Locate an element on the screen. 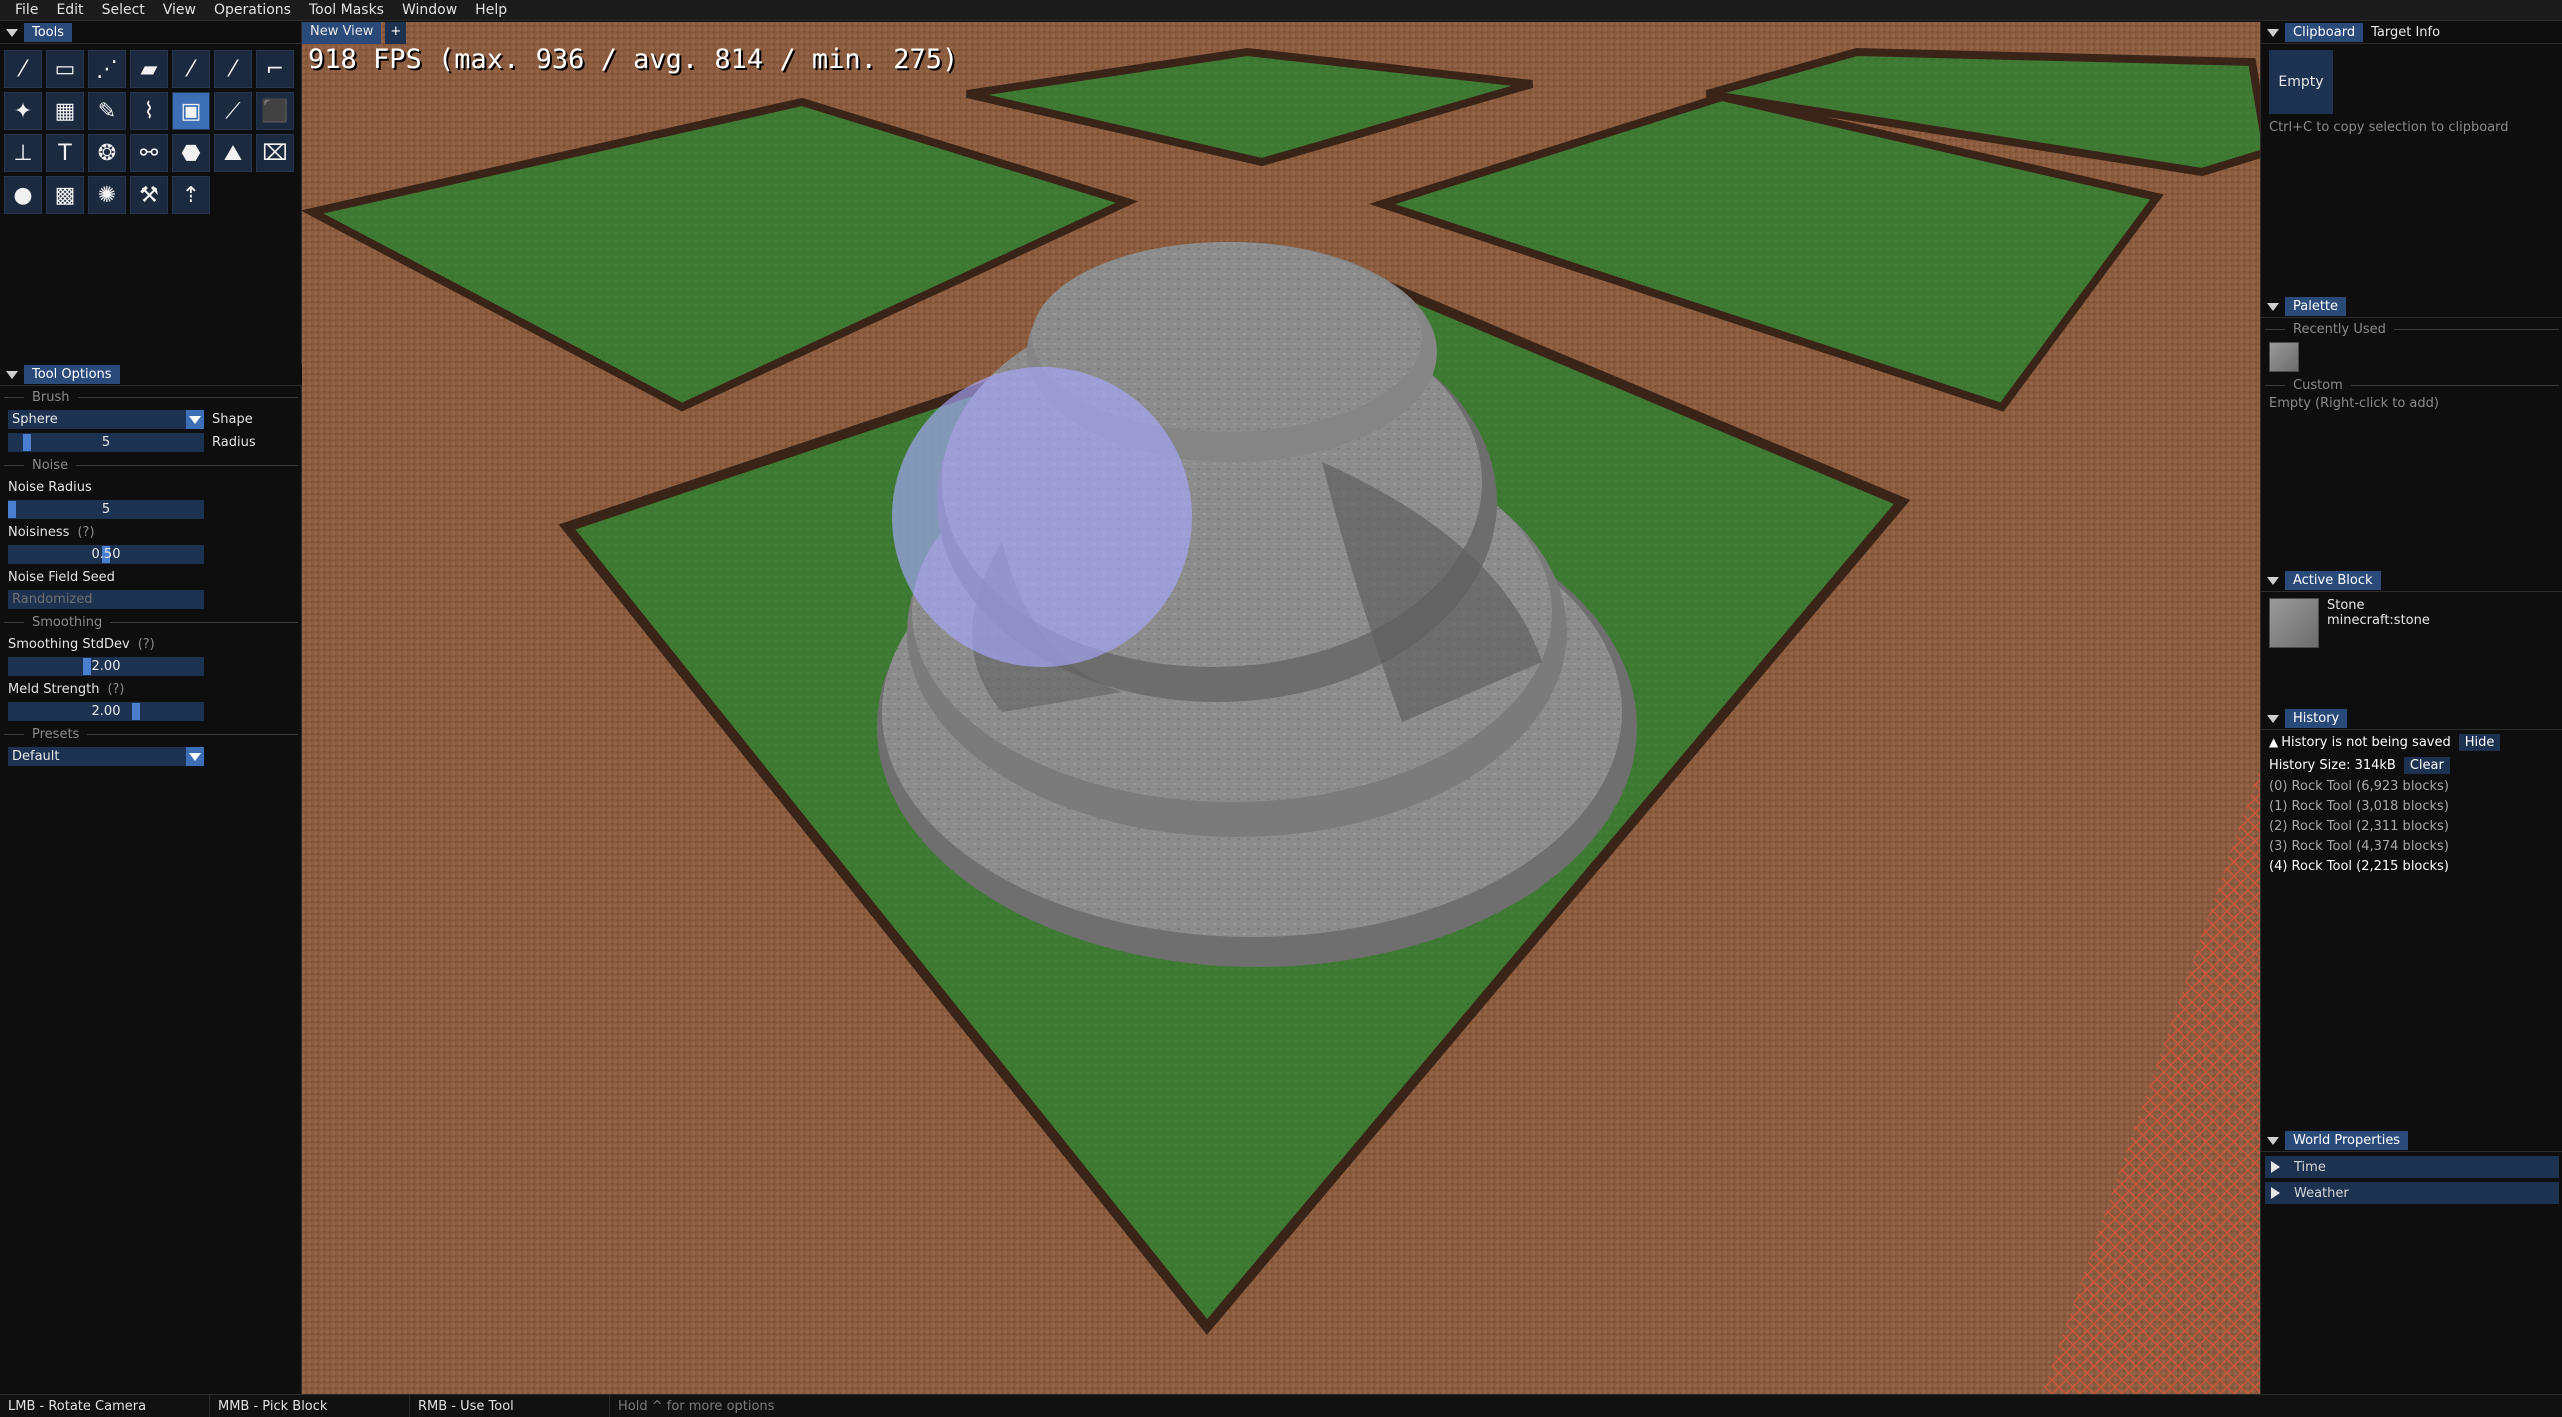 This screenshot has width=2562, height=1417. pencil-icon: ✎ is located at coordinates (107, 111).